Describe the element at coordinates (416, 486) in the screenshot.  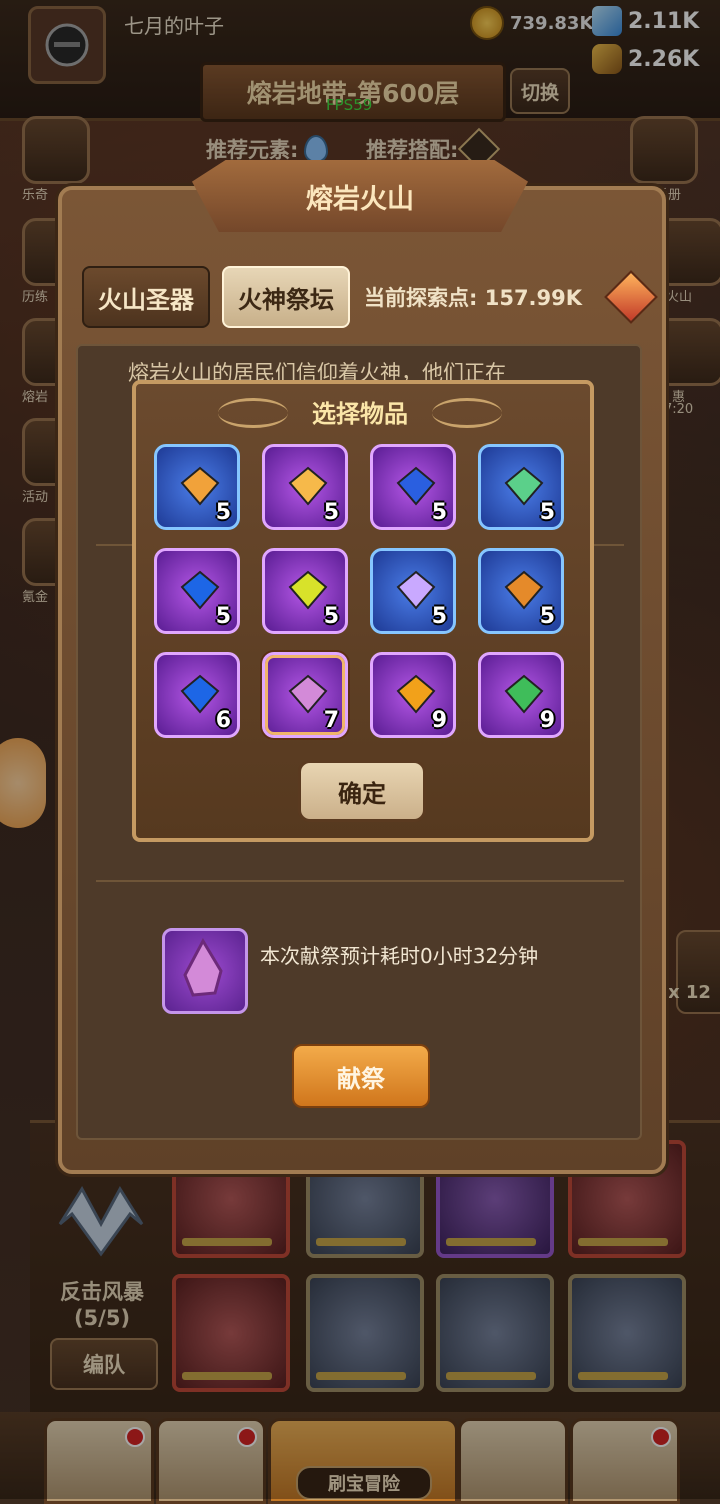
I see `blue-diamond-icon` at that location.